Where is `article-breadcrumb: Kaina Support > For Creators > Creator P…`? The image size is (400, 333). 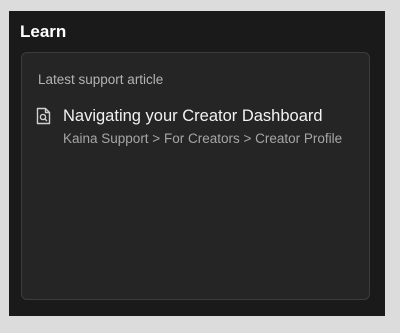 article-breadcrumb: Kaina Support > For Creators > Creator P… is located at coordinates (203, 138).